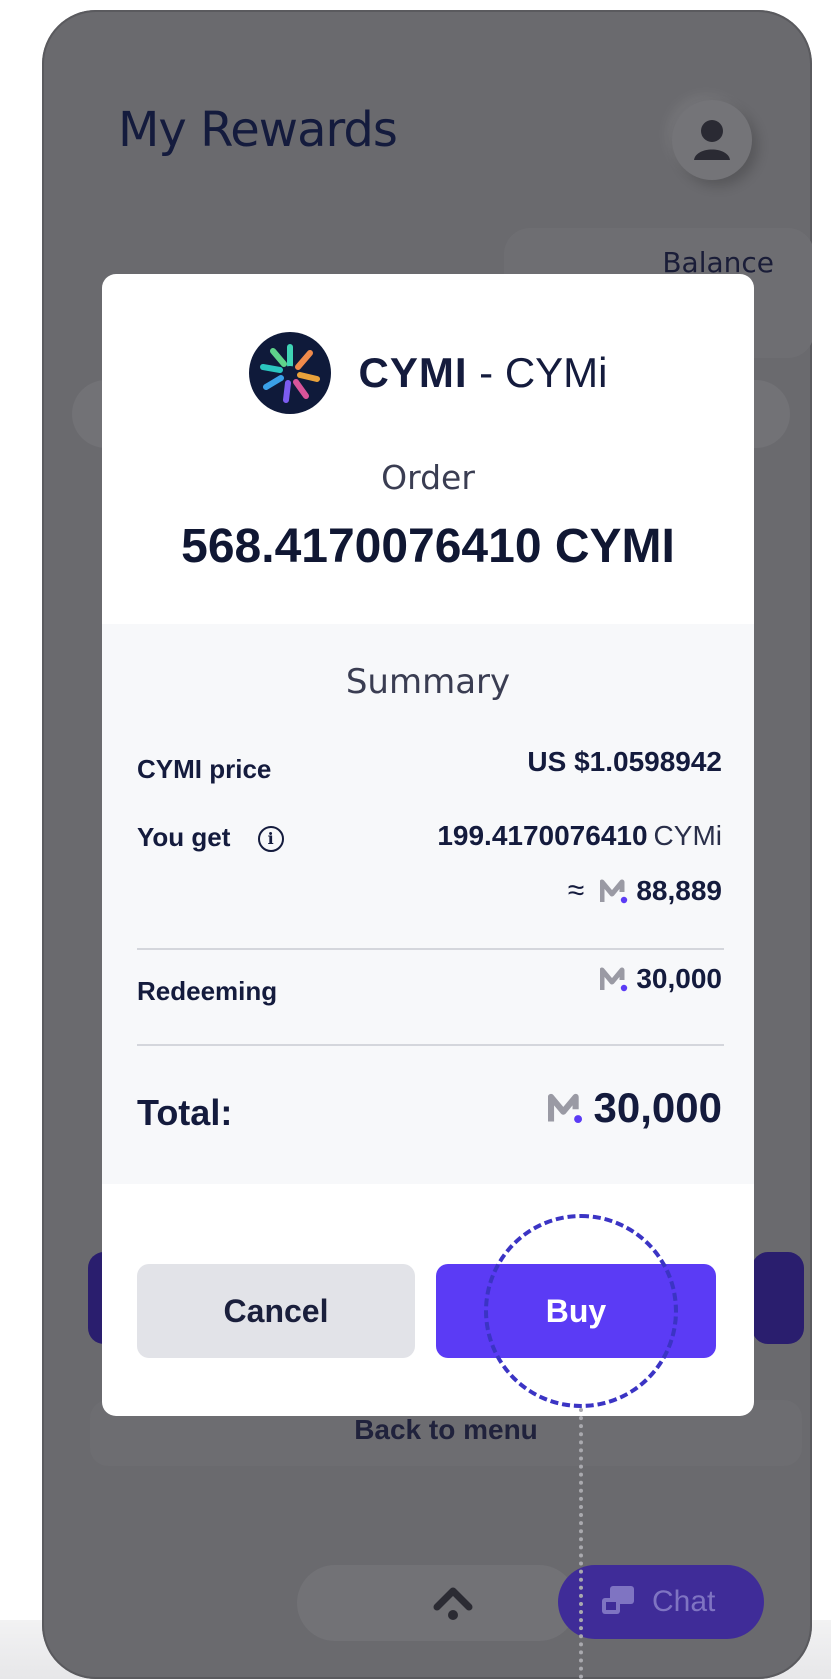  Describe the element at coordinates (185, 1112) in the screenshot. I see `total-label: Total:` at that location.